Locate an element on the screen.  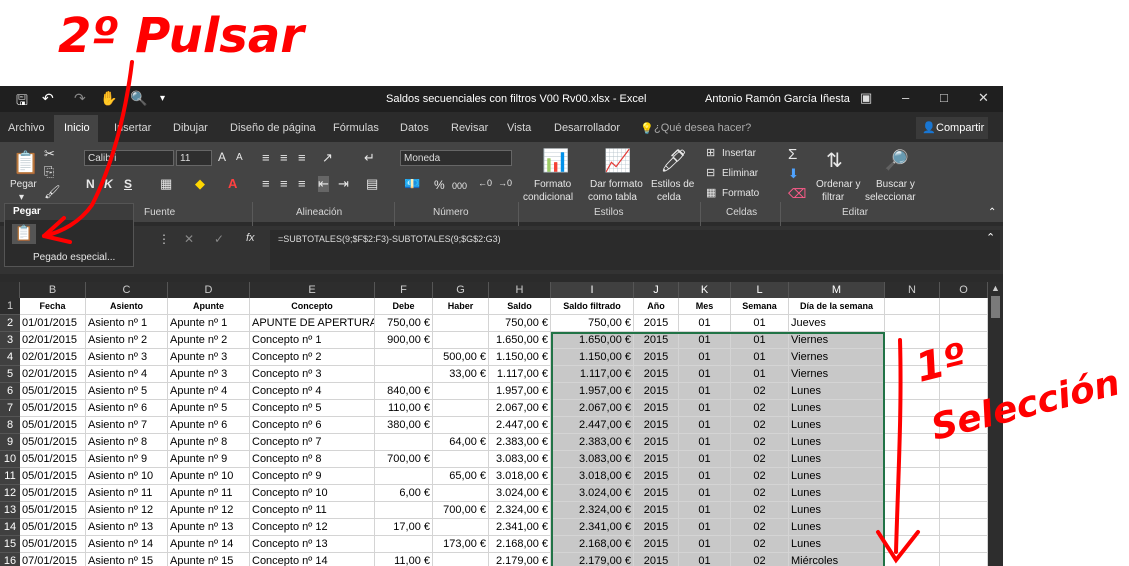
annotation-step1-number: 1º is located at coordinates (941, 363).